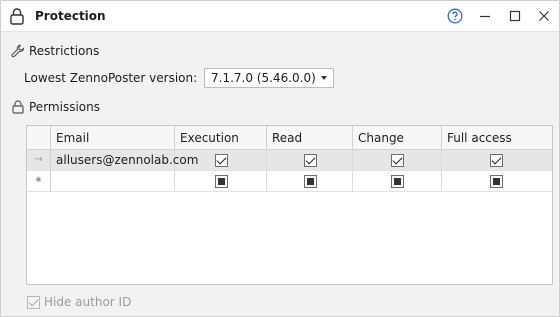 The width and height of the screenshot is (560, 317). I want to click on minimize-button, so click(485, 16).